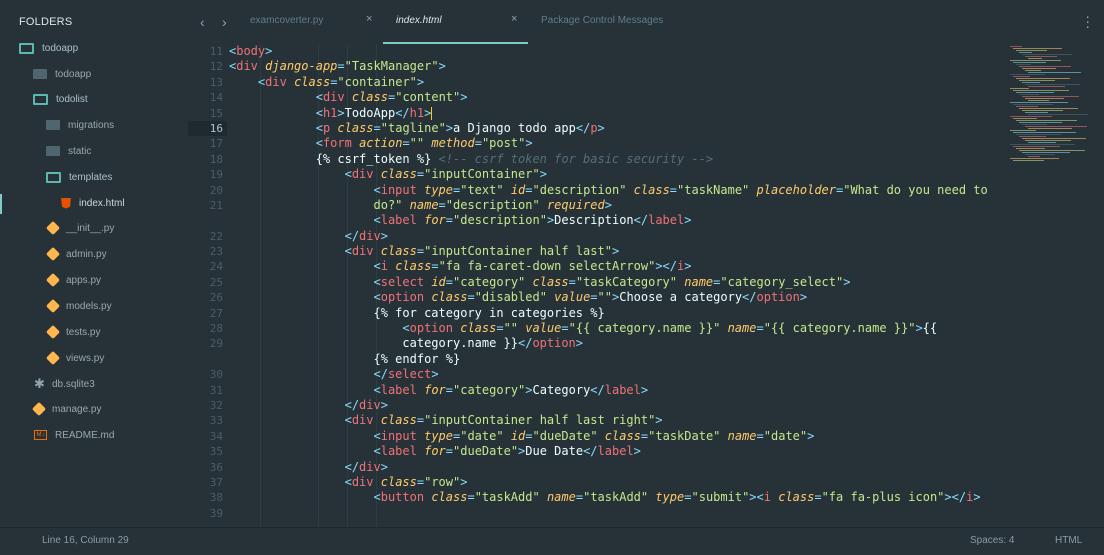 The image size is (1104, 555). I want to click on tab-package-control-messages: Package Control Messages, so click(629, 22).